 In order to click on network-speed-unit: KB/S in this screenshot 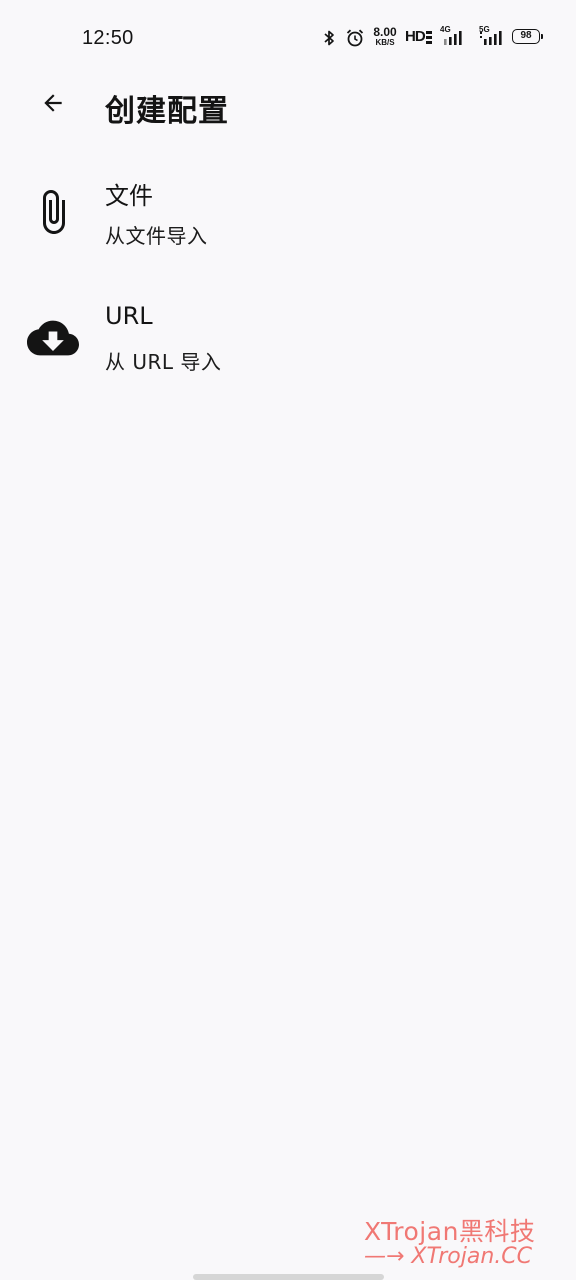, I will do `click(385, 42)`.